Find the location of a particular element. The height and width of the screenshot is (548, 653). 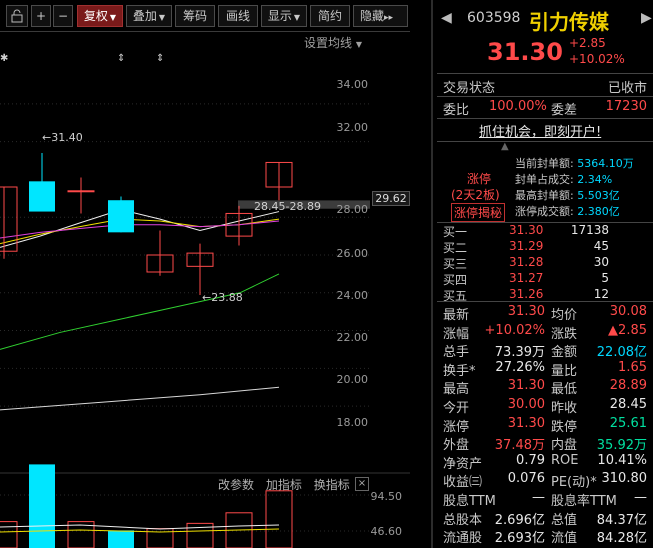

weibi-row: 委比 100.00% 委差 17230 is located at coordinates (545, 109).